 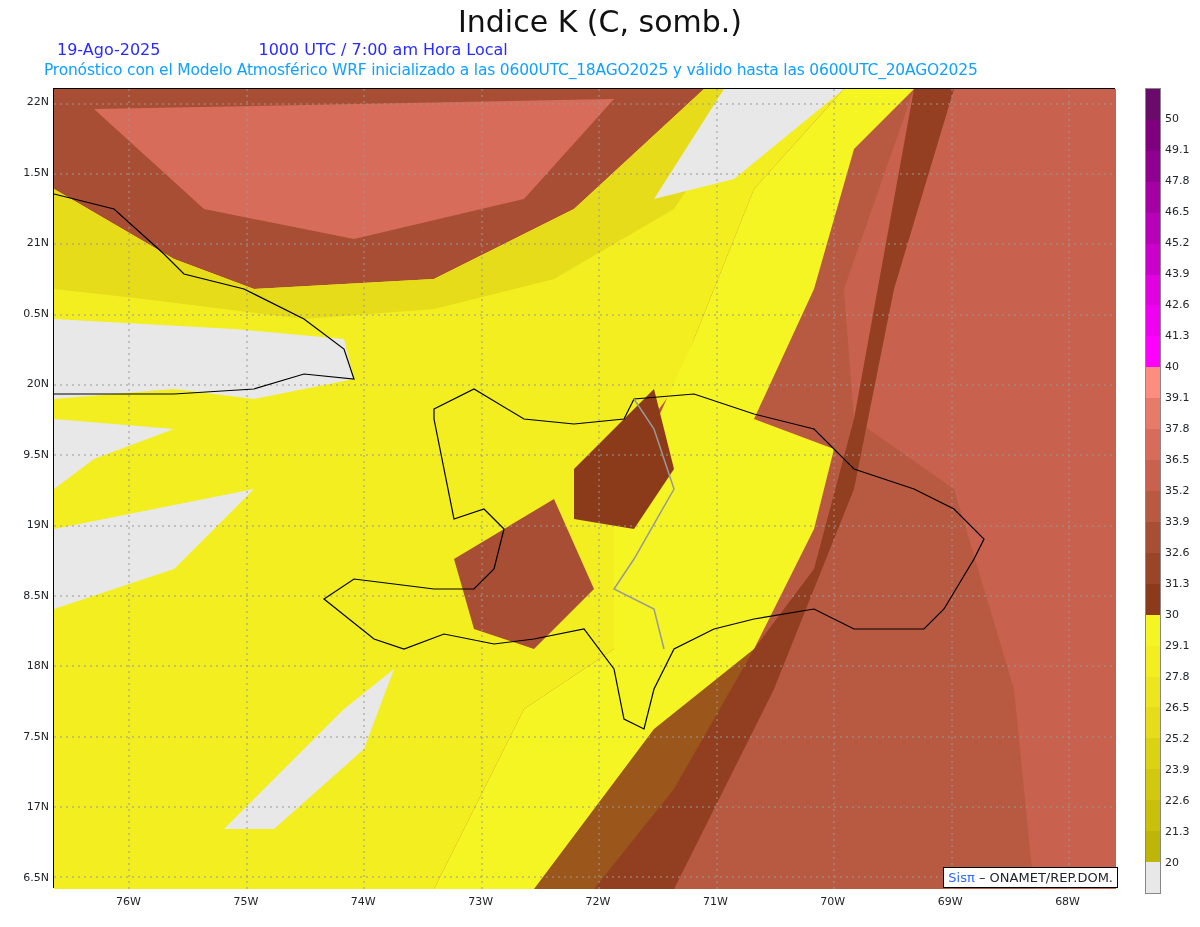 What do you see at coordinates (1178, 398) in the screenshot?
I see `colorbar-label: 39.1` at bounding box center [1178, 398].